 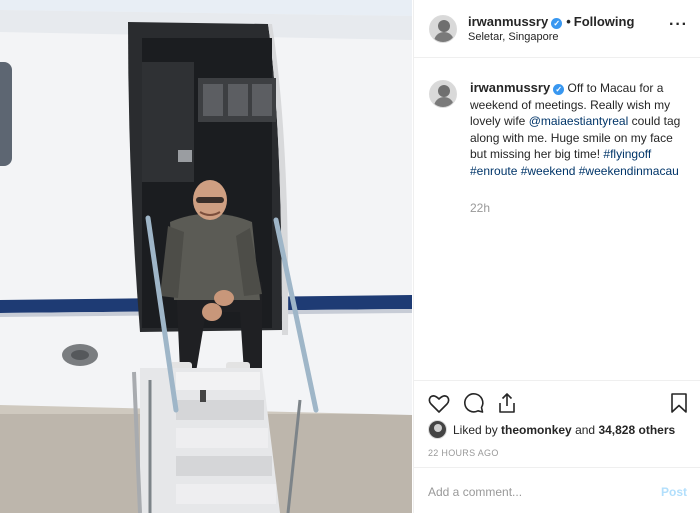 What do you see at coordinates (439, 403) in the screenshot?
I see `heart-icon` at bounding box center [439, 403].